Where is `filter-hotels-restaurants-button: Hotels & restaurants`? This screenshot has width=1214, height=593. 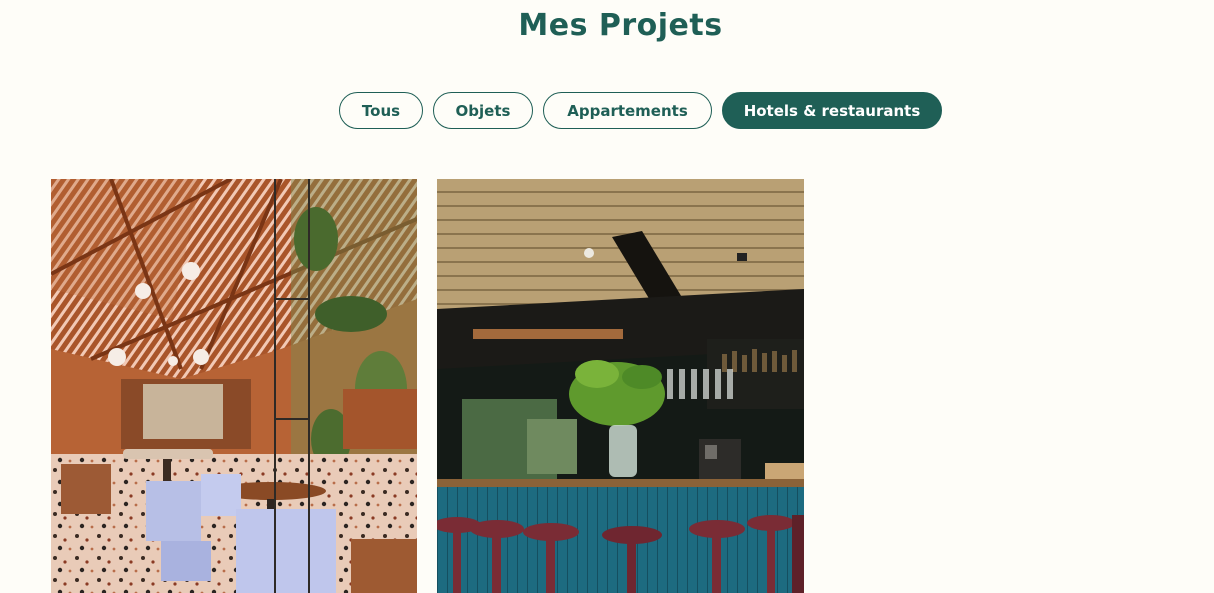 filter-hotels-restaurants-button: Hotels & restaurants is located at coordinates (832, 110).